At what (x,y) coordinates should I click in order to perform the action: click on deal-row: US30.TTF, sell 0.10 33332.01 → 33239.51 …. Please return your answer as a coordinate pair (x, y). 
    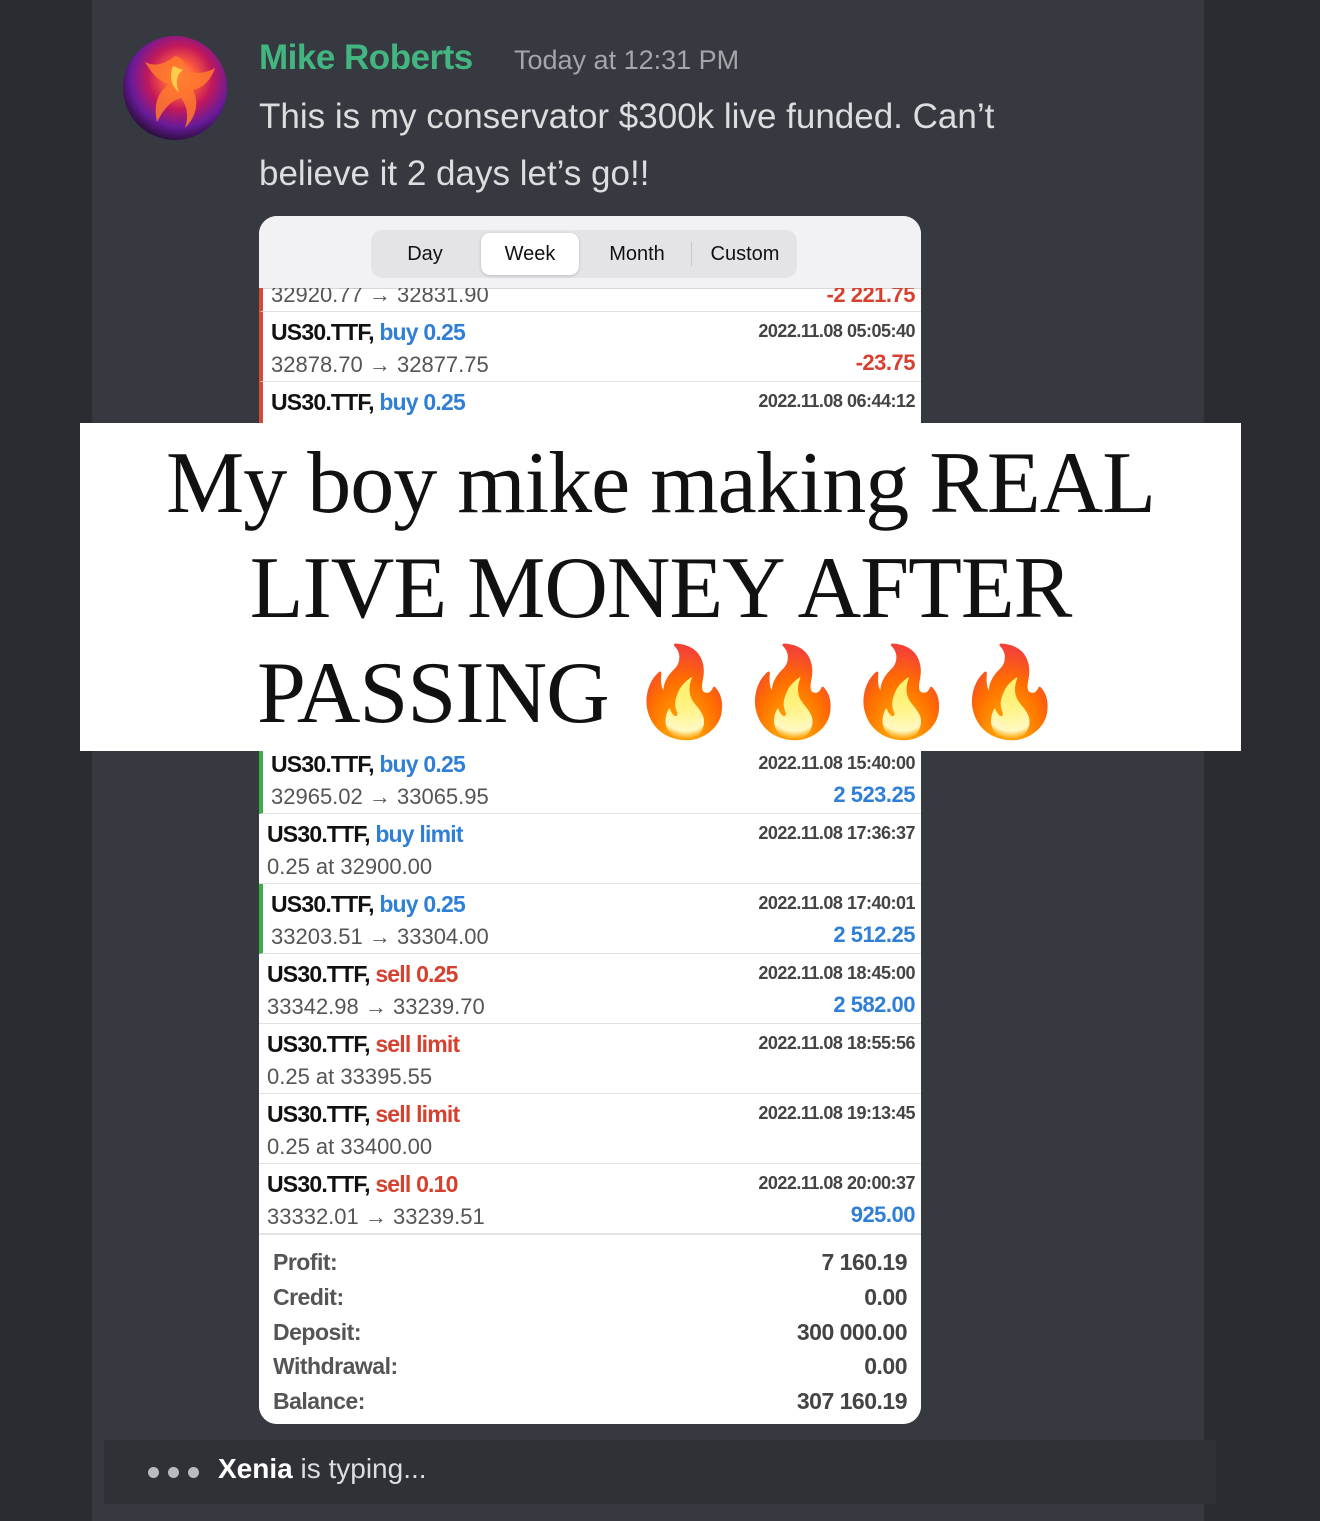
    Looking at the image, I should click on (590, 1199).